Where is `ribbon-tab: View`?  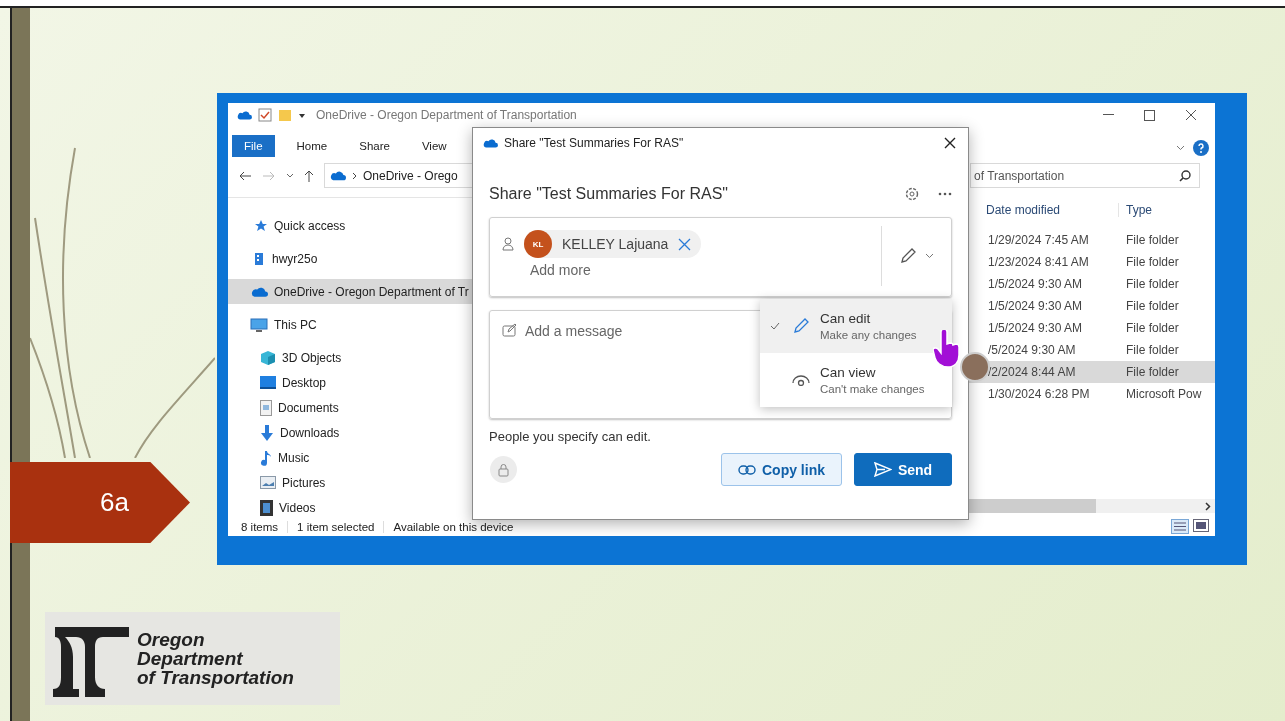 ribbon-tab: View is located at coordinates (434, 146).